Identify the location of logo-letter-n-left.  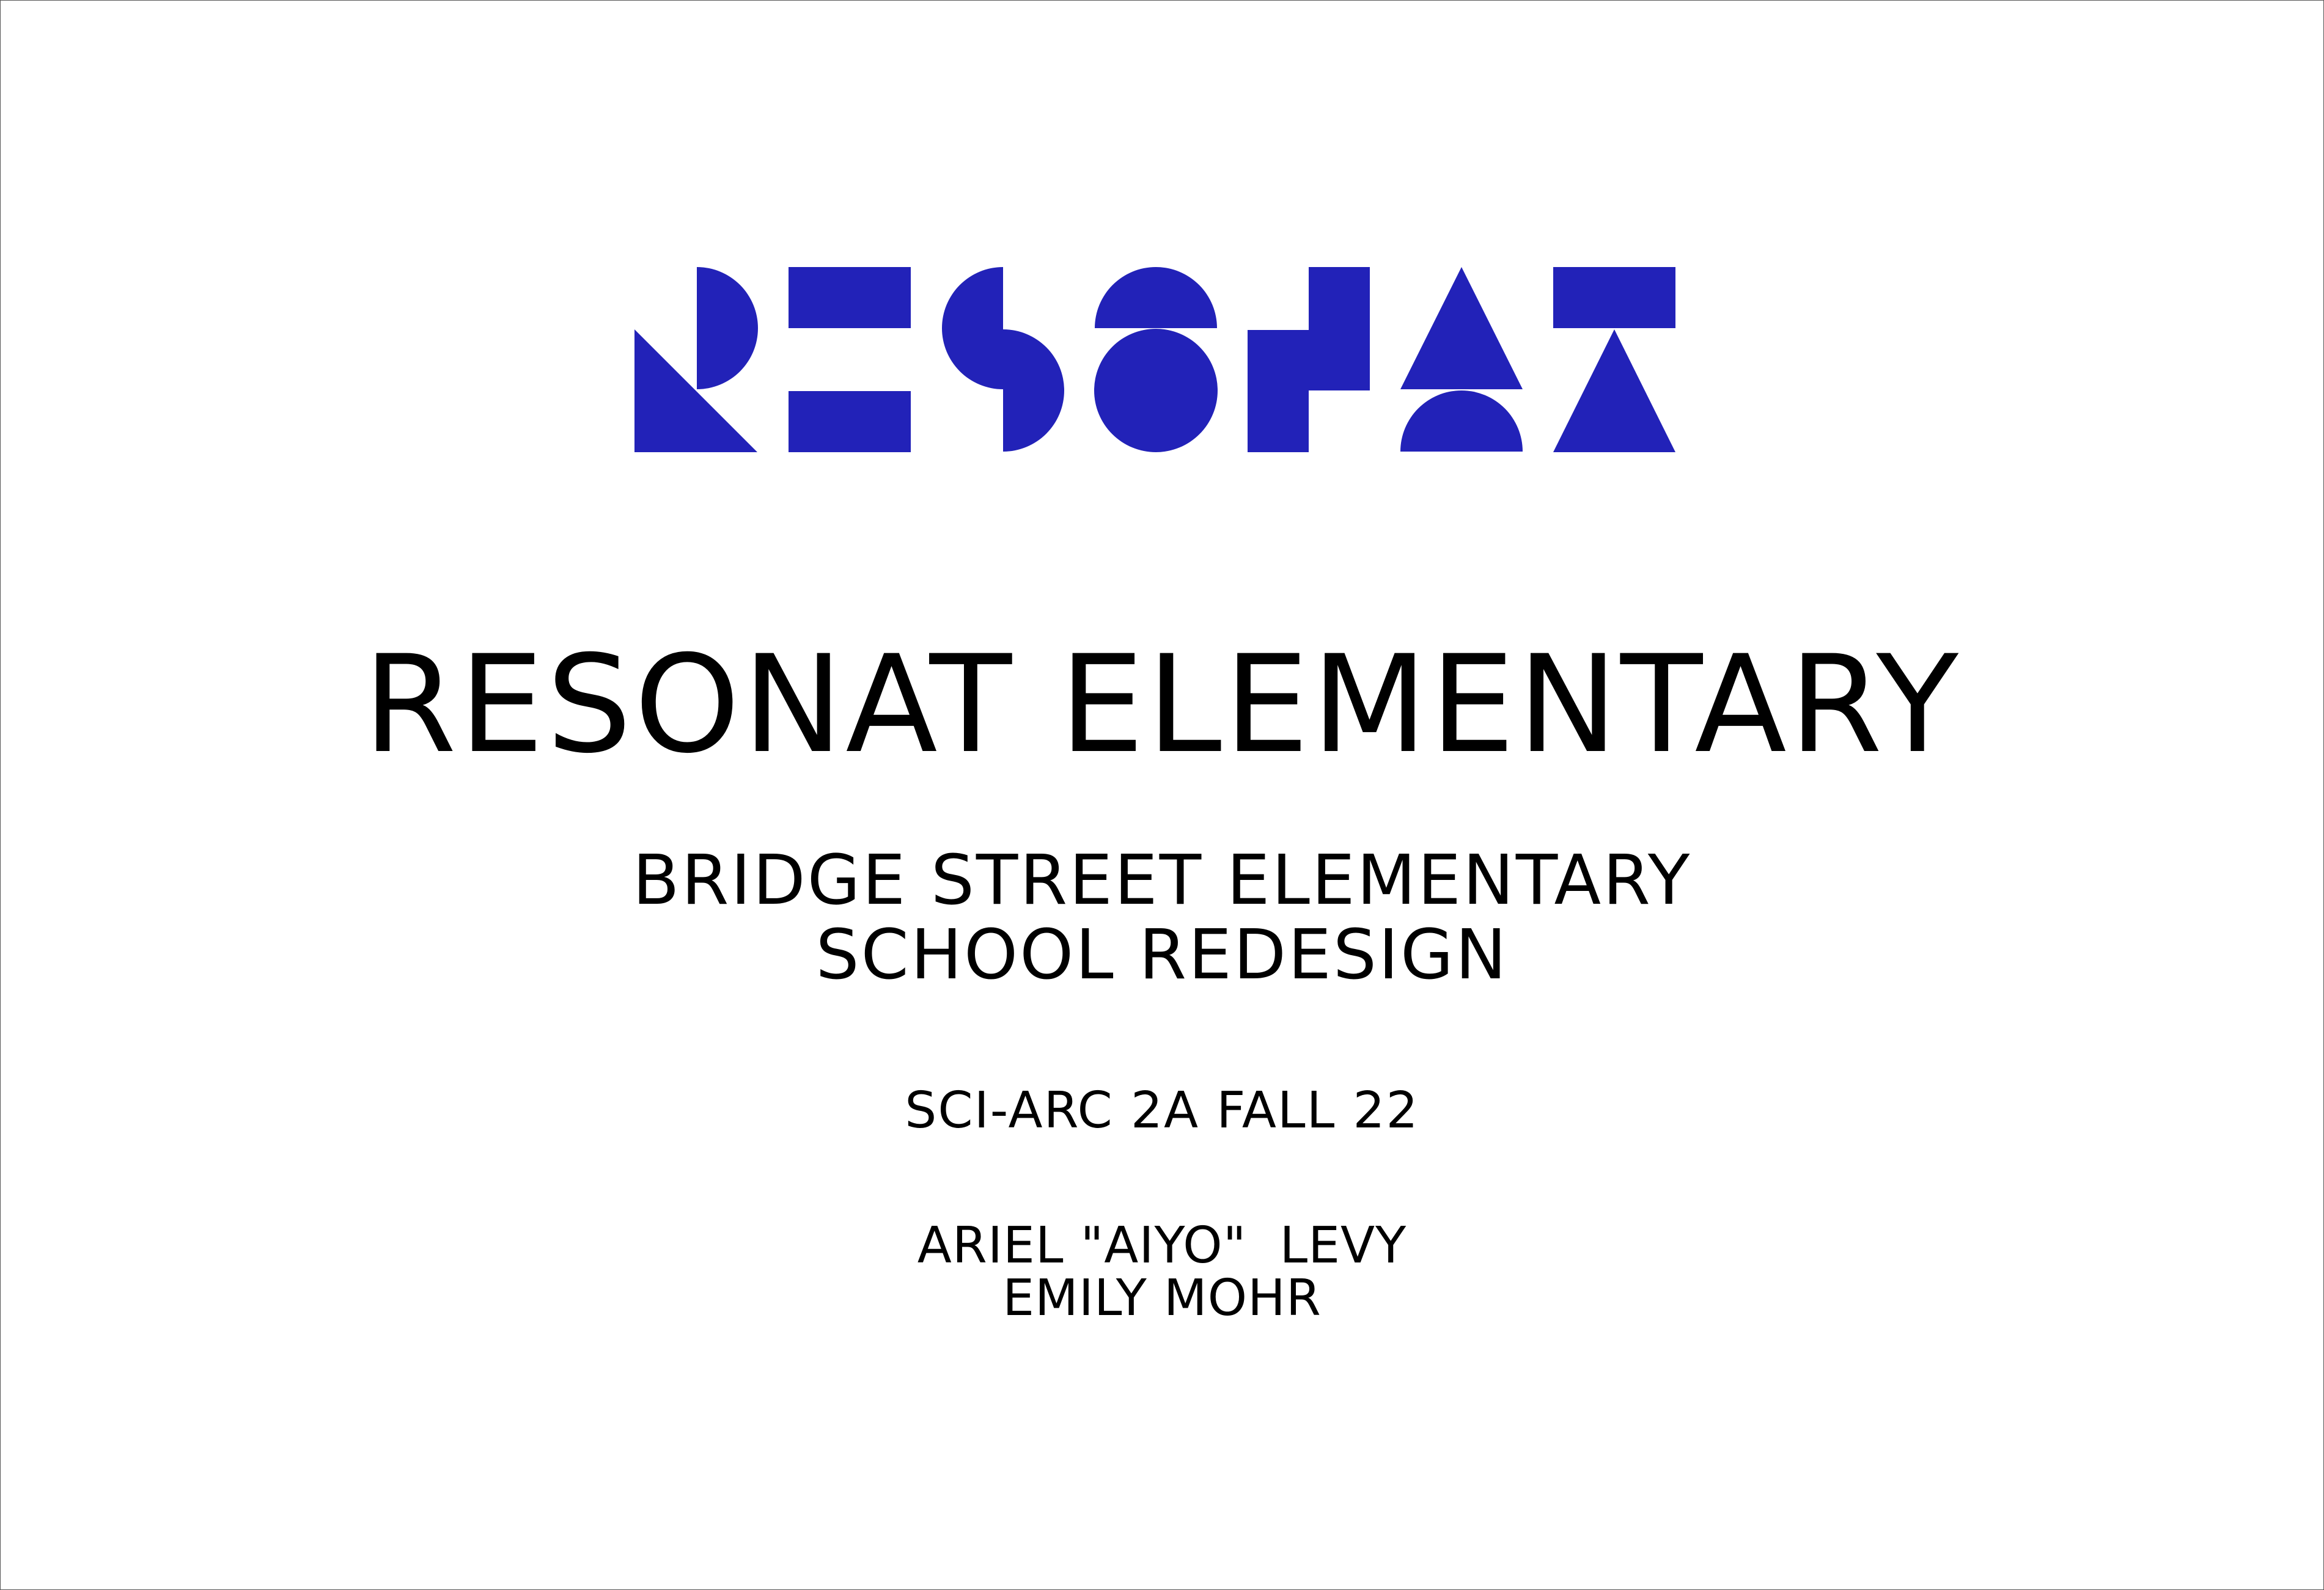
(1278, 391).